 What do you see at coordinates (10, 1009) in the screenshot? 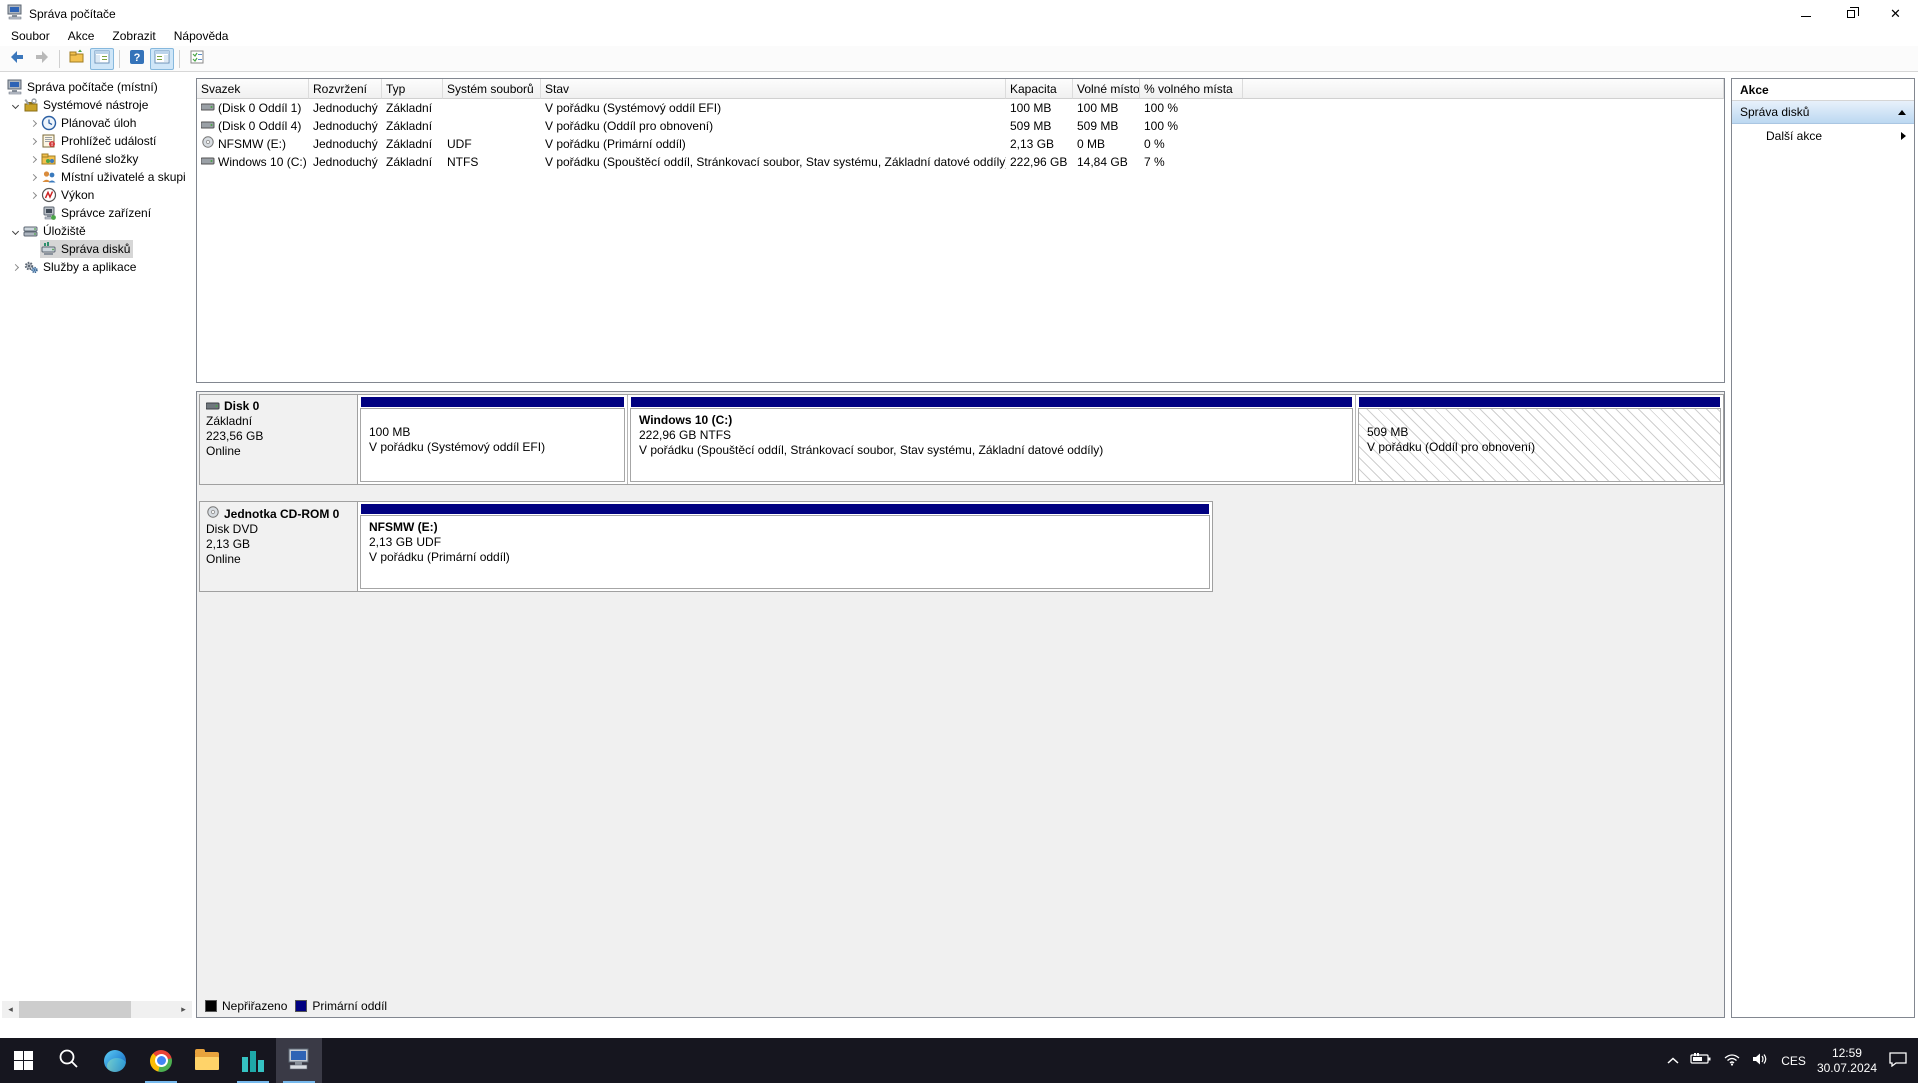
I see `scroll-left-arrow-icon: ◂` at bounding box center [10, 1009].